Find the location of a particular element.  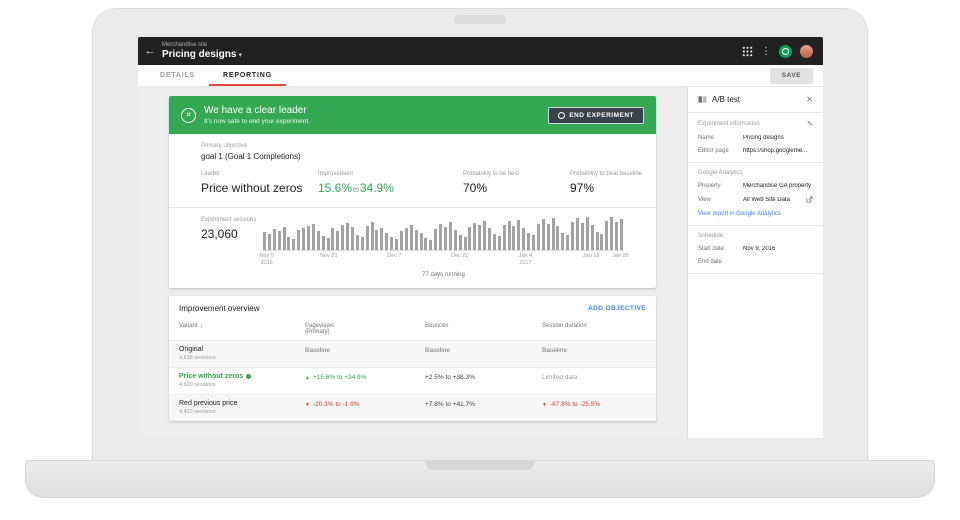

metric-value: 97% is located at coordinates (582, 188).